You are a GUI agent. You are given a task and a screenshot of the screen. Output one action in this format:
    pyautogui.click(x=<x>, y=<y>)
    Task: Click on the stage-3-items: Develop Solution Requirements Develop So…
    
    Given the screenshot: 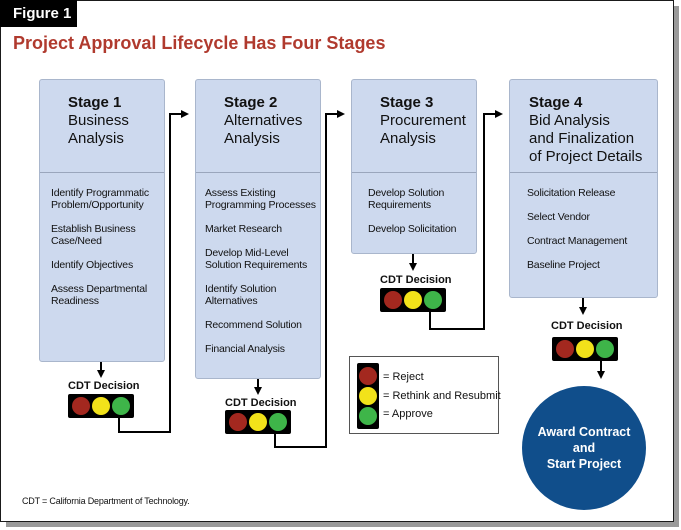 What is the action you would take?
    pyautogui.click(x=414, y=204)
    